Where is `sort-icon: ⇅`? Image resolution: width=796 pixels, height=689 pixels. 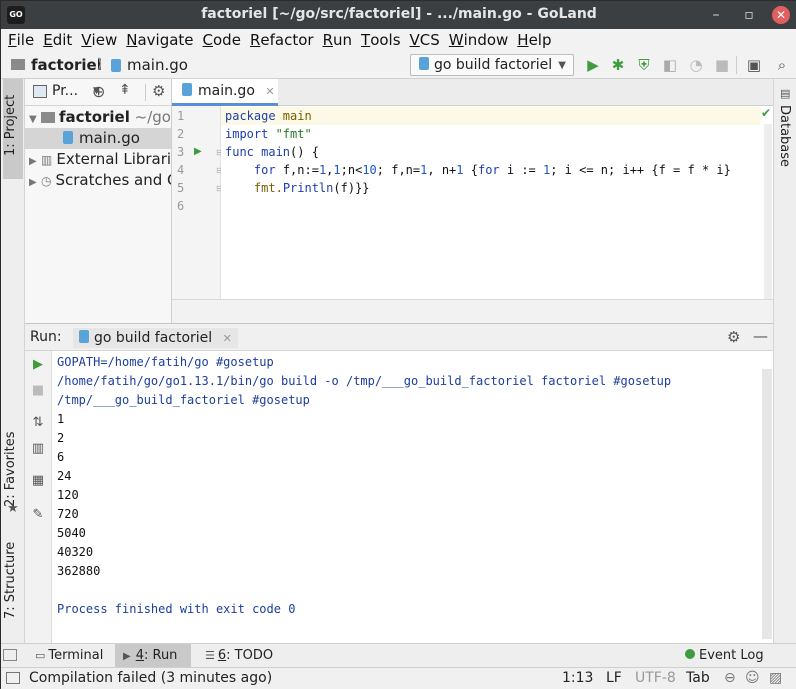
sort-icon: ⇅ is located at coordinates (38, 423).